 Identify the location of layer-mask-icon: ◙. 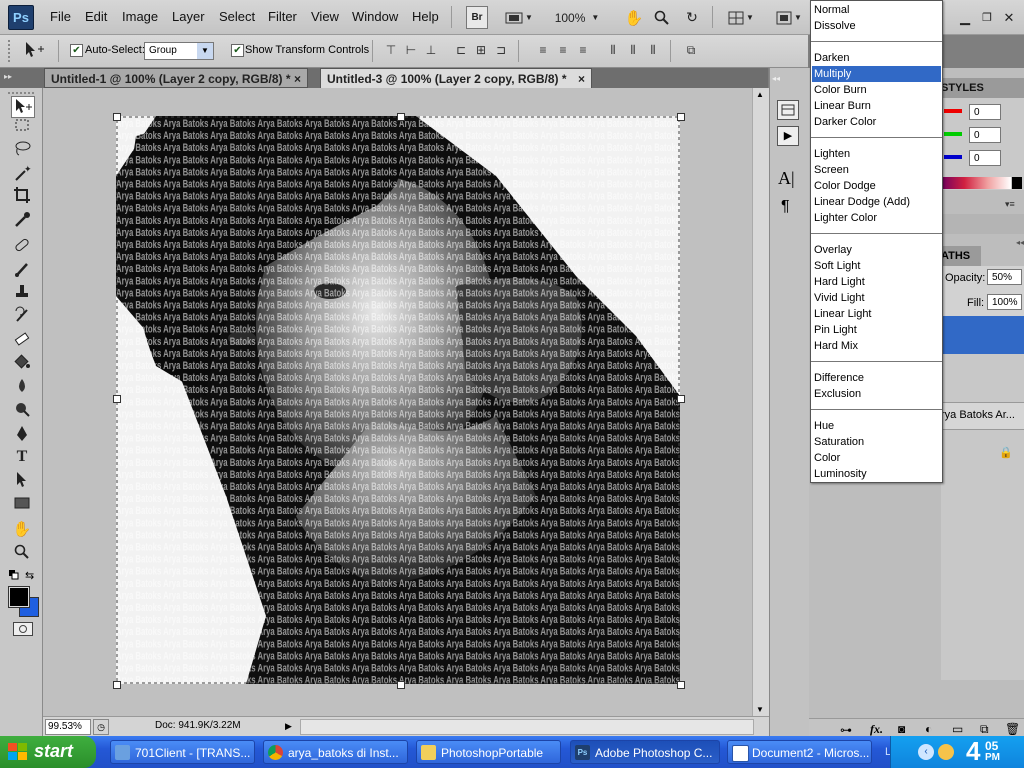
(901, 729).